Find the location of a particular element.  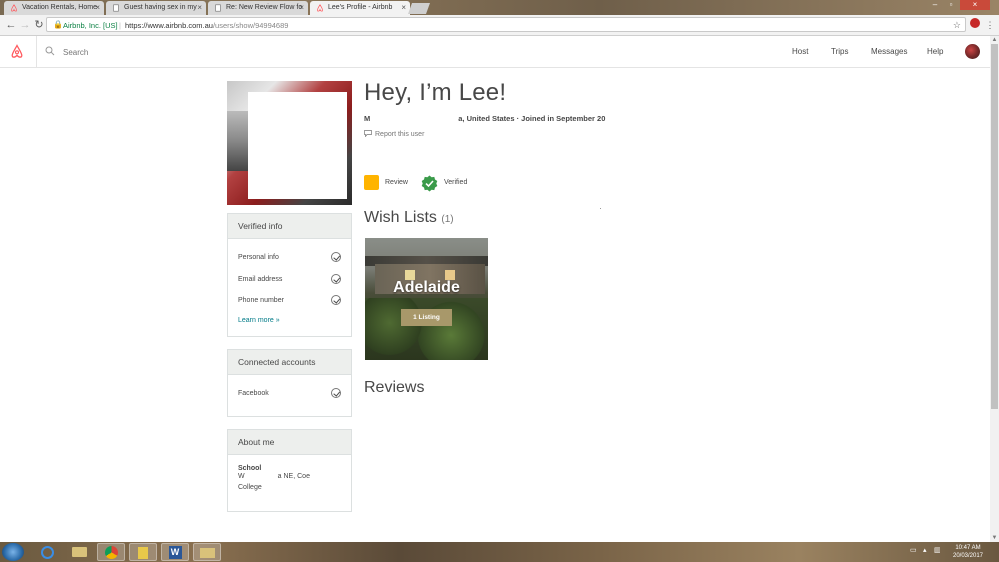

browser-tab: Vacation Rentals, Home × is located at coordinates (54, 8).